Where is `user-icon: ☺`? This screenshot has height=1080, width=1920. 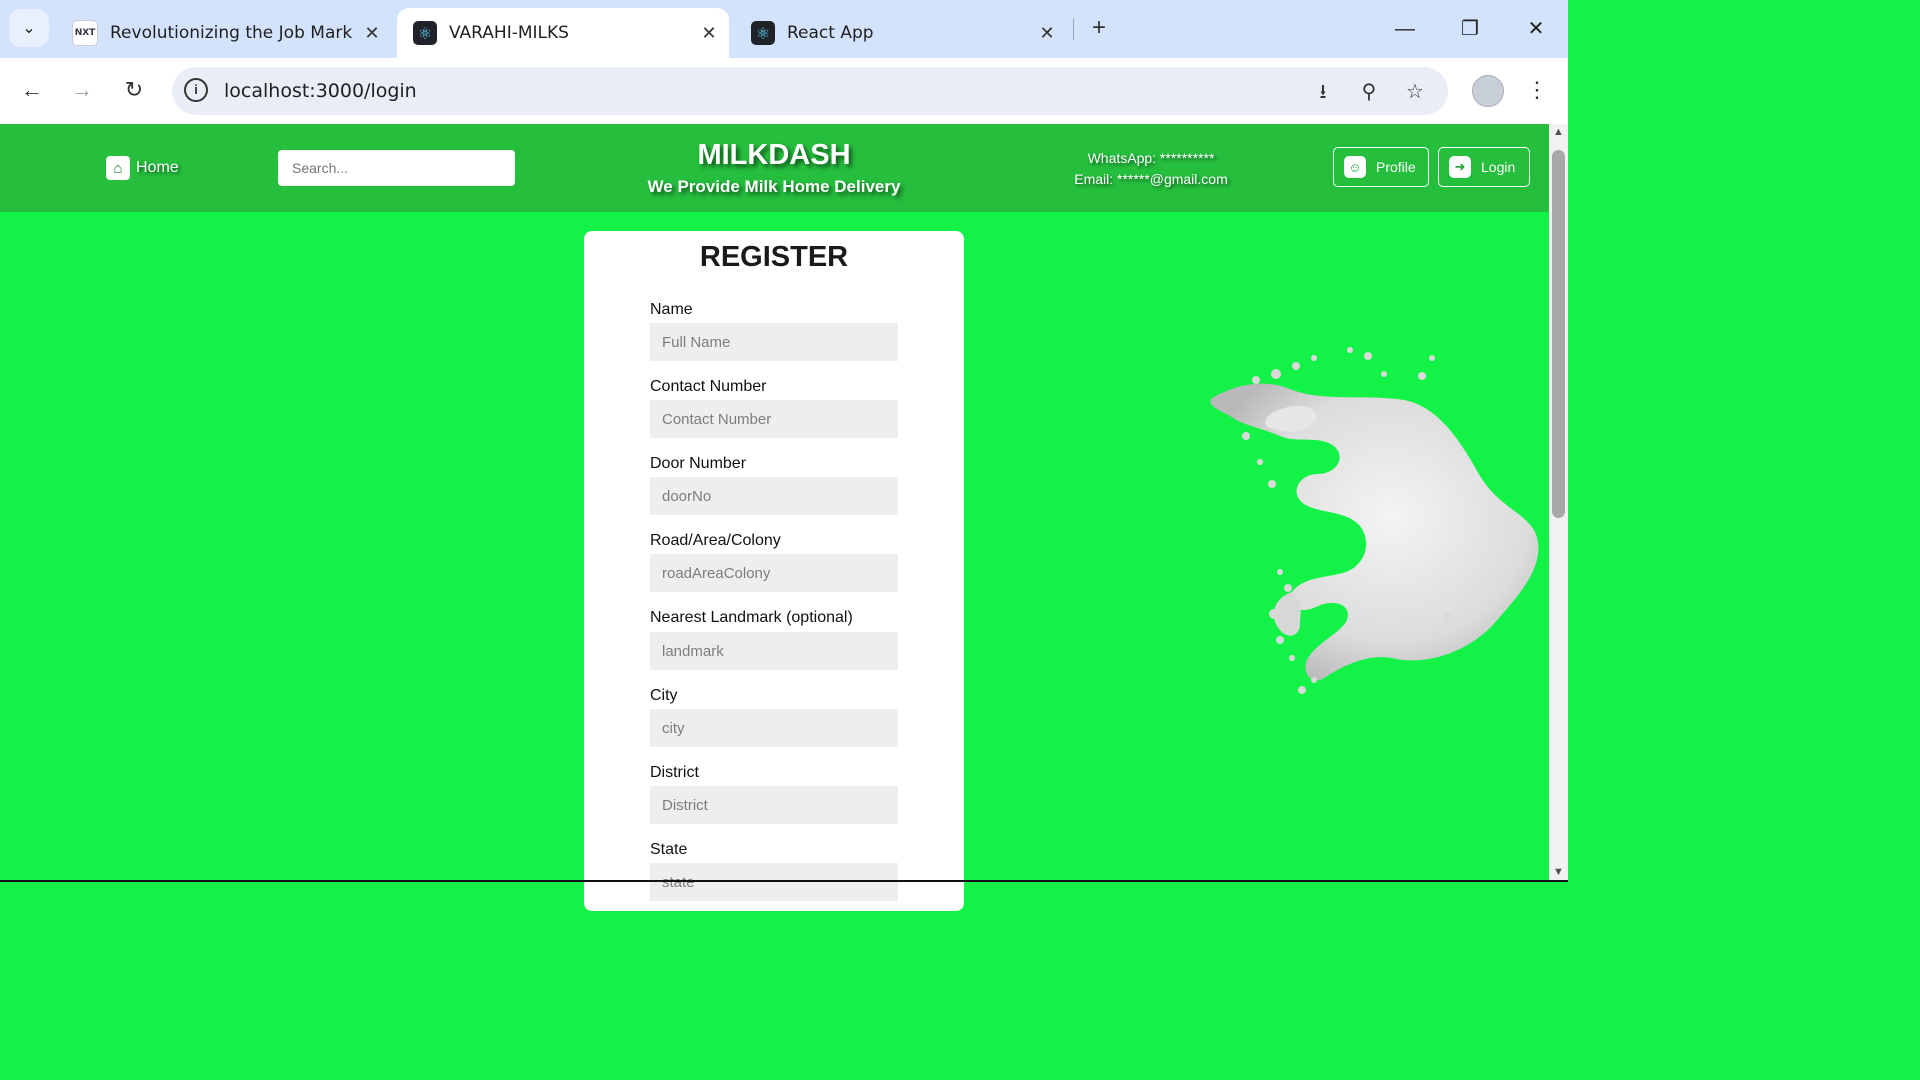
user-icon: ☺ is located at coordinates (1355, 167).